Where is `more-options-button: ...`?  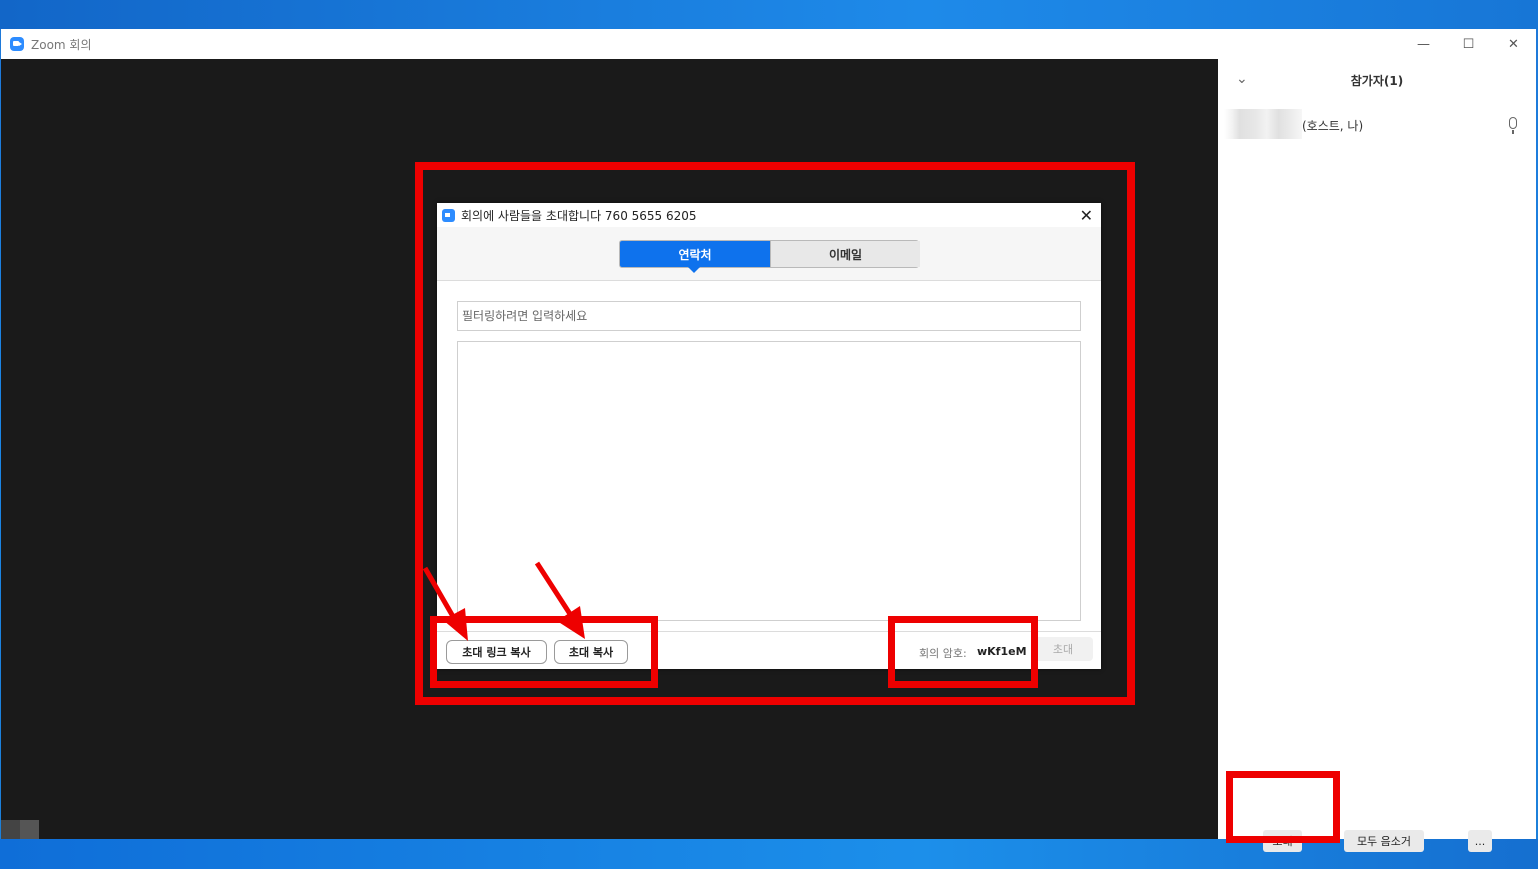
more-options-button: ... is located at coordinates (1480, 841).